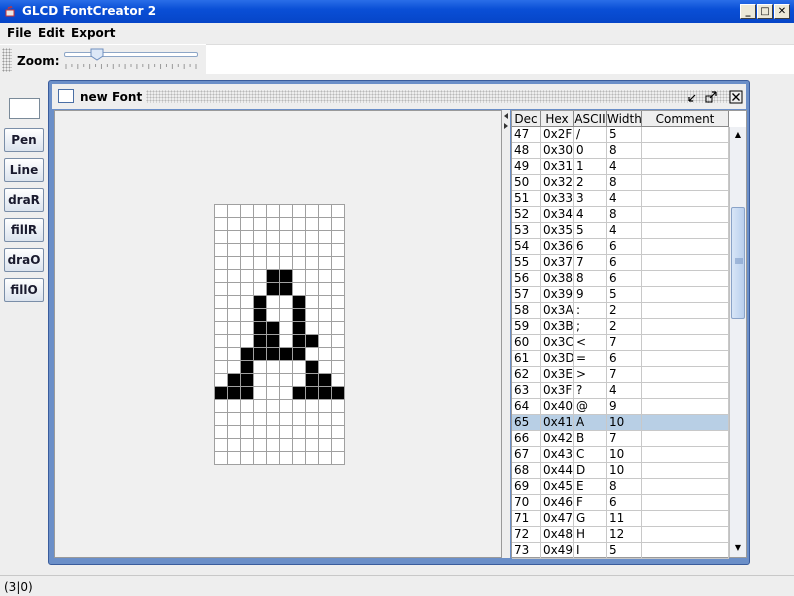  I want to click on cell-ascii: 1, so click(590, 167).